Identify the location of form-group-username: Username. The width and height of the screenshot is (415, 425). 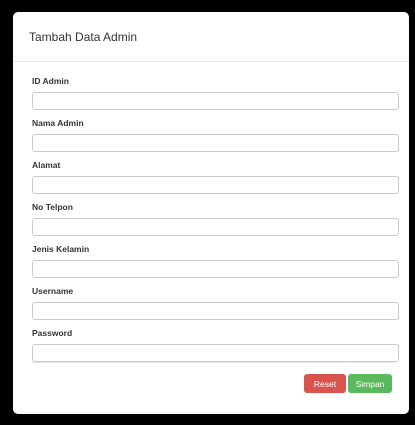
(215, 305).